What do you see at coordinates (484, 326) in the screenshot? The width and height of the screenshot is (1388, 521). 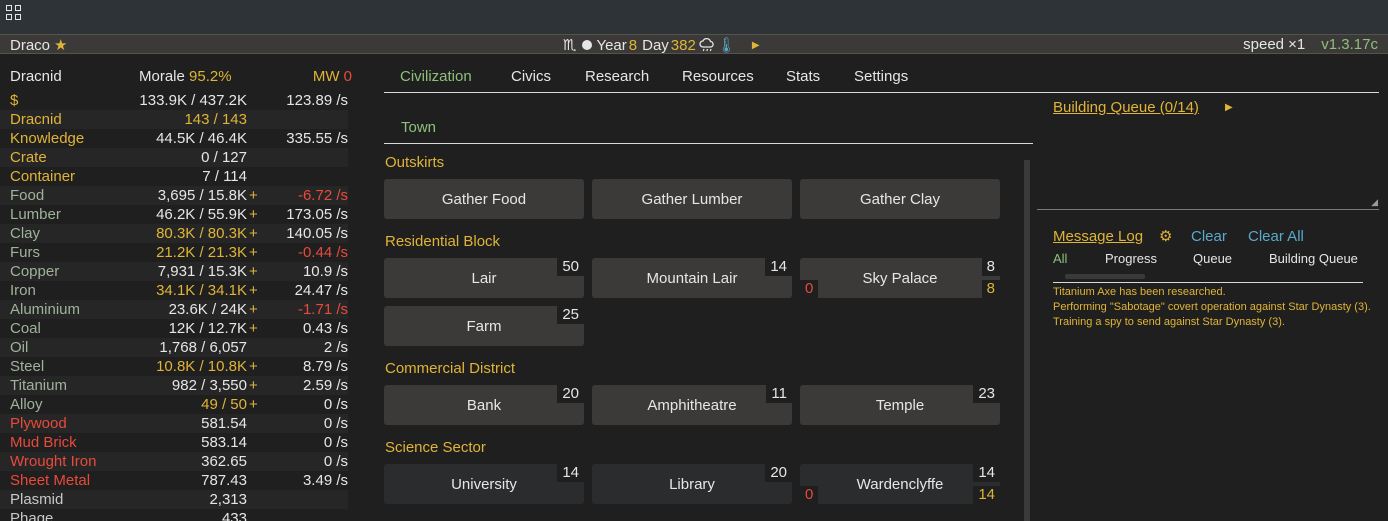 I see `farm-button: Farm 25` at bounding box center [484, 326].